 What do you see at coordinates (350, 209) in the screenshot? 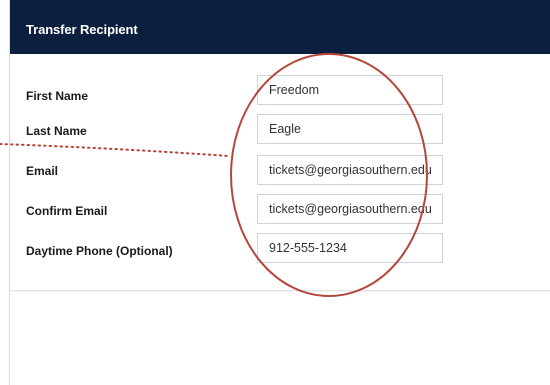
I see `confirm-email-input` at bounding box center [350, 209].